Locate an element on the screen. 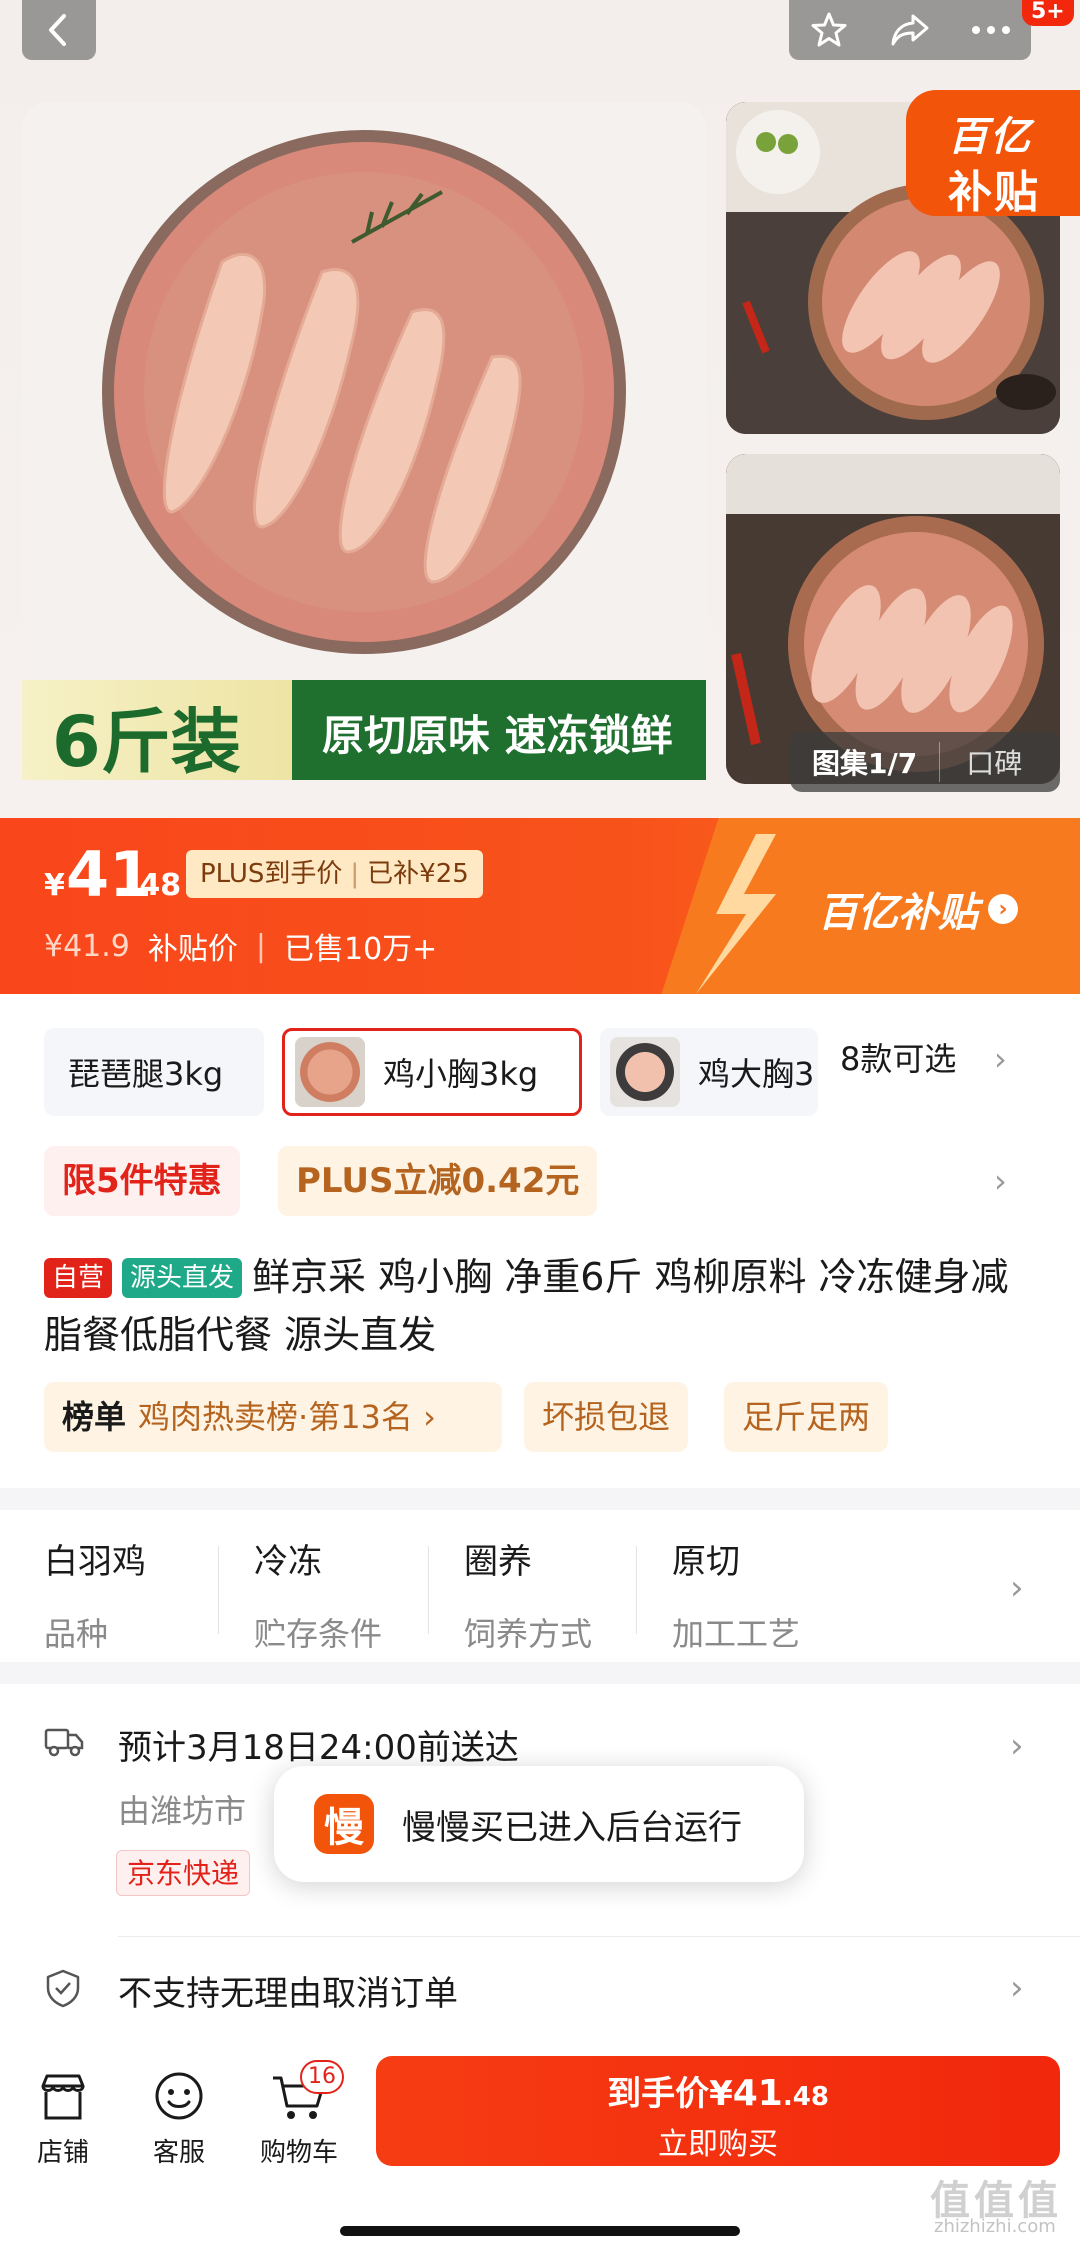  subsidy-badge: 百亿 补贴 is located at coordinates (993, 154).